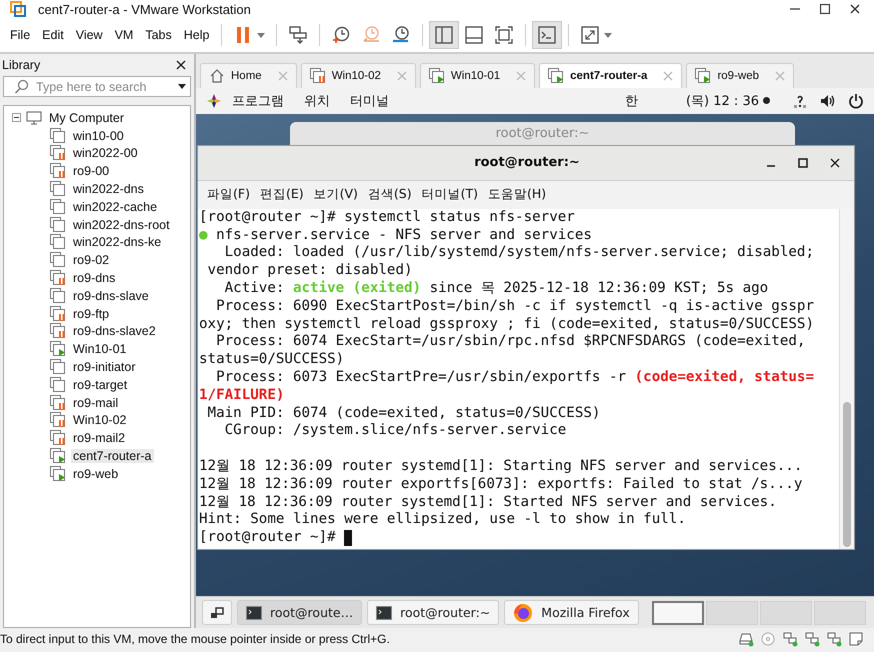  Describe the element at coordinates (248, 75) in the screenshot. I see `tab: Home` at that location.